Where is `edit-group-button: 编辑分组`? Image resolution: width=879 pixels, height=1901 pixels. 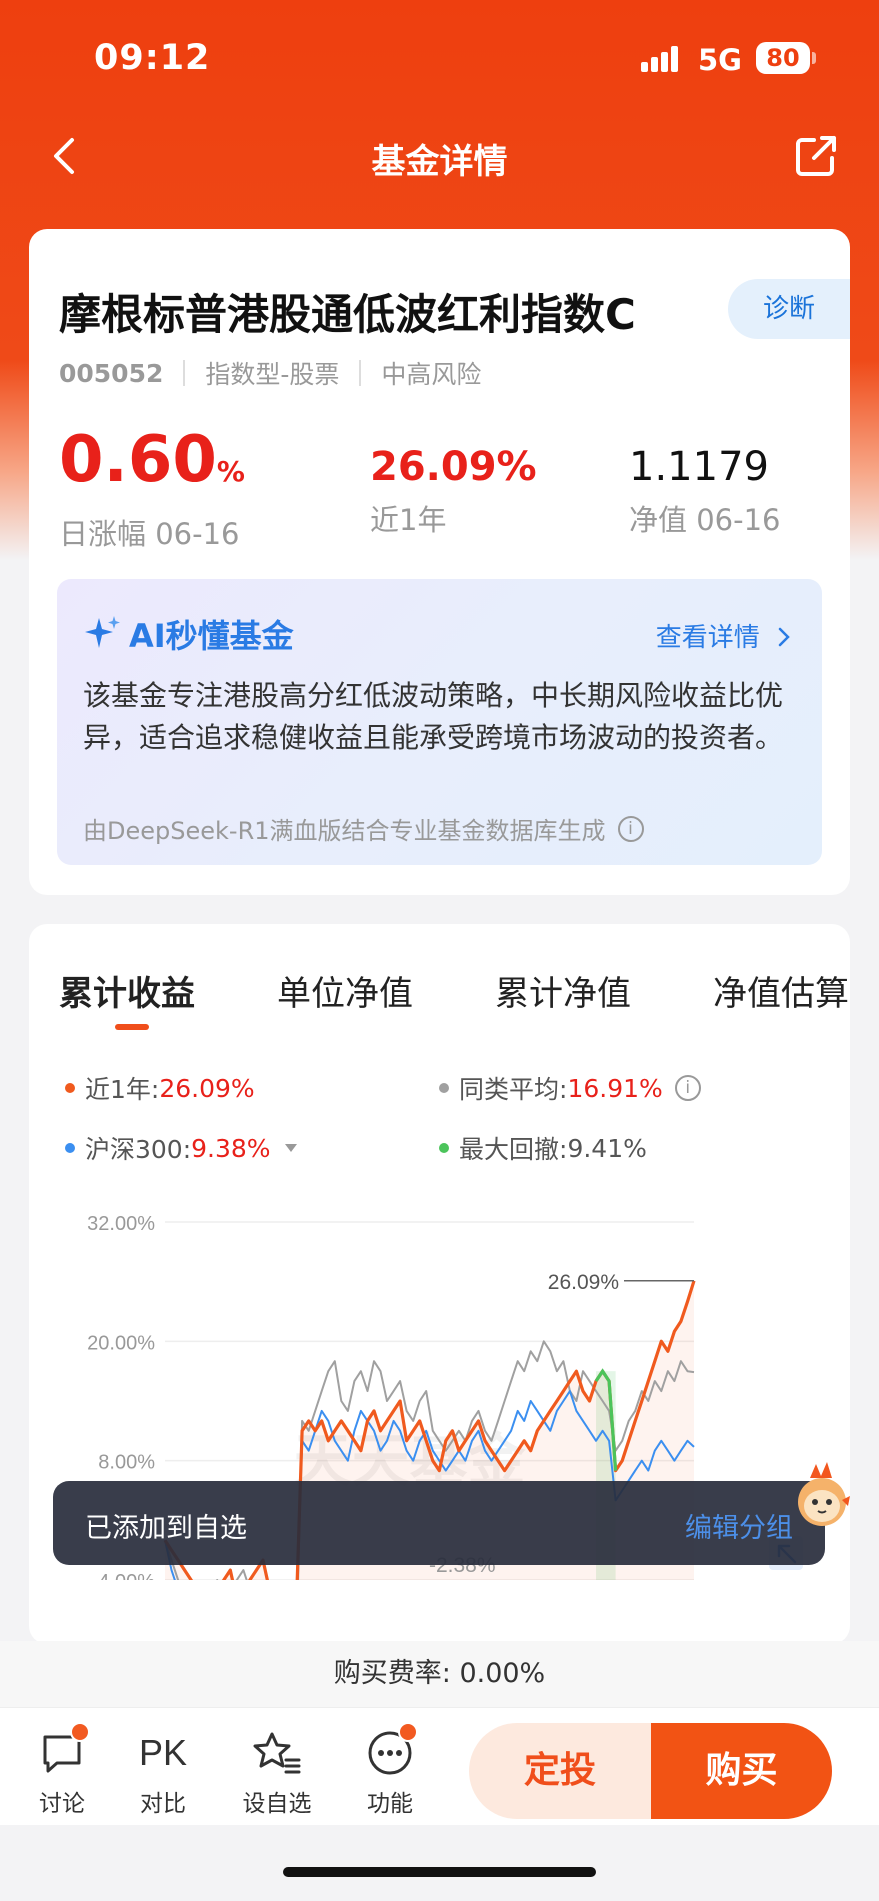 edit-group-button: 编辑分组 is located at coordinates (739, 1525).